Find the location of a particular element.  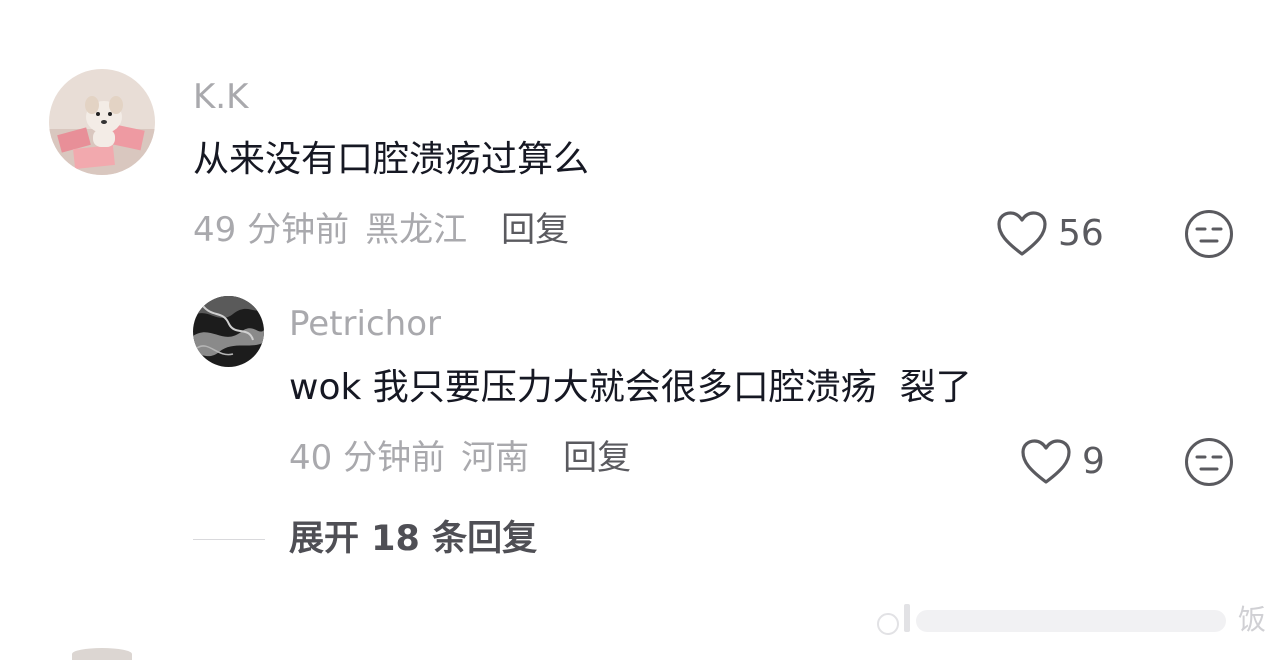

reply-meta: 40 分钟前 河南 回复 is located at coordinates (460, 458).